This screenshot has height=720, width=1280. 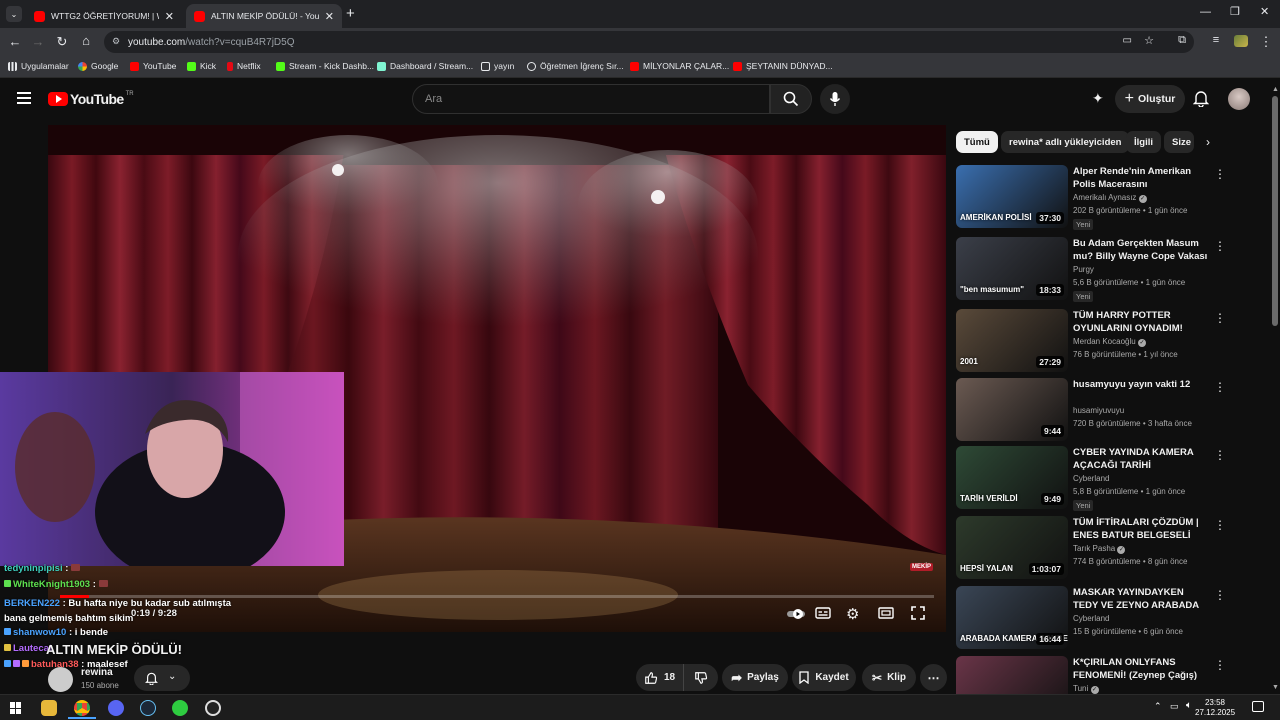 I want to click on channel-avatar, so click(x=60, y=679).